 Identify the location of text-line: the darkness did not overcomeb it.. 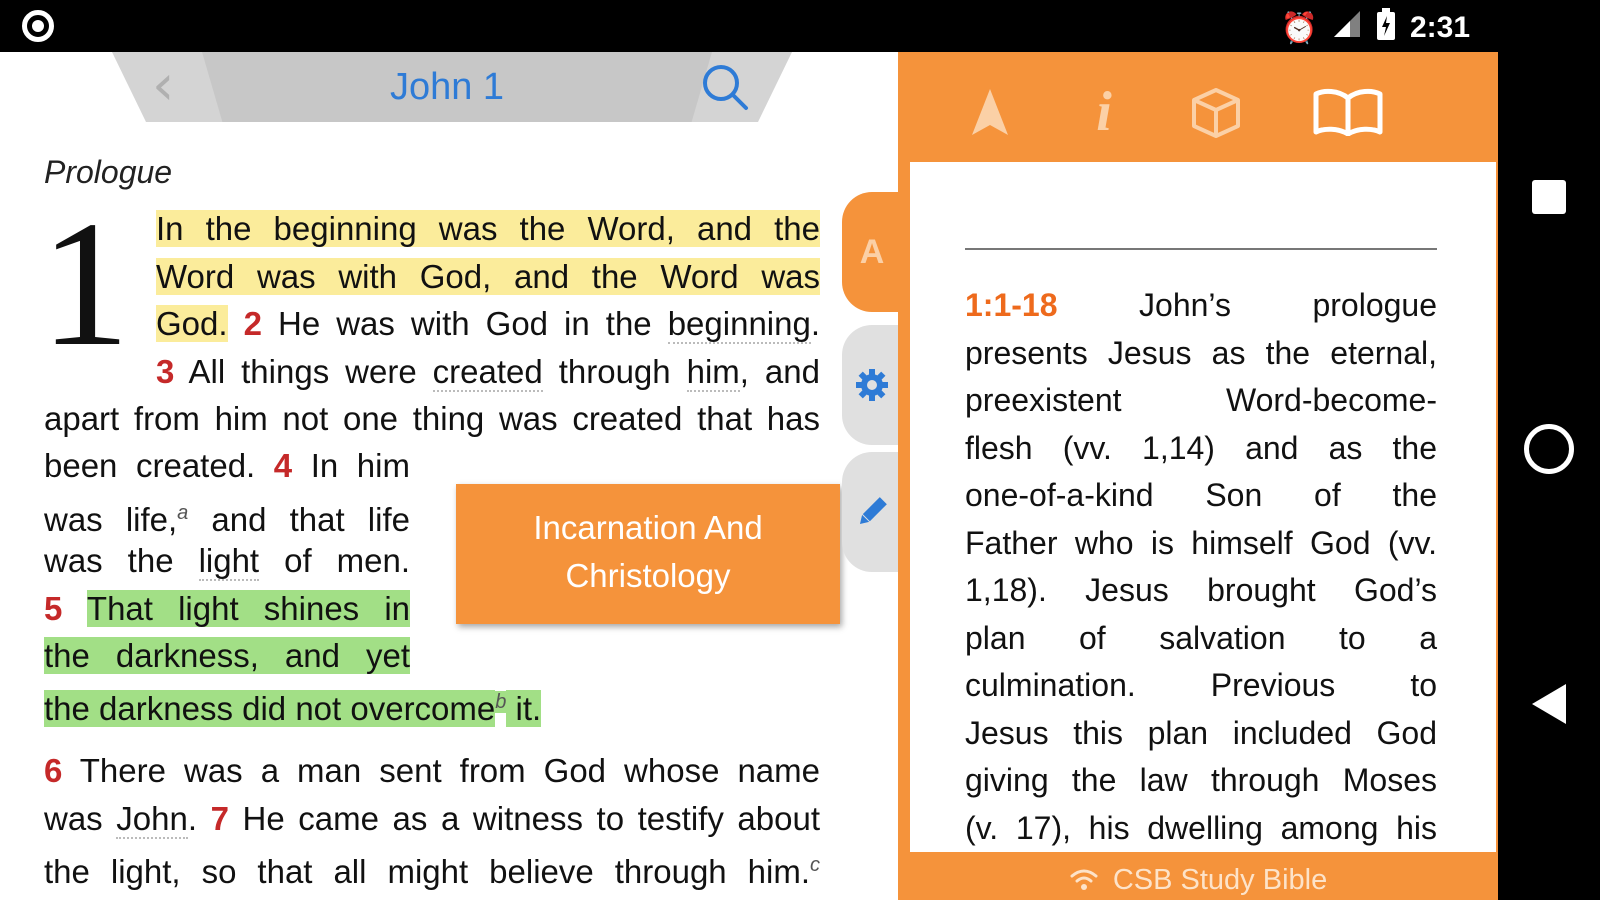
(344, 703).